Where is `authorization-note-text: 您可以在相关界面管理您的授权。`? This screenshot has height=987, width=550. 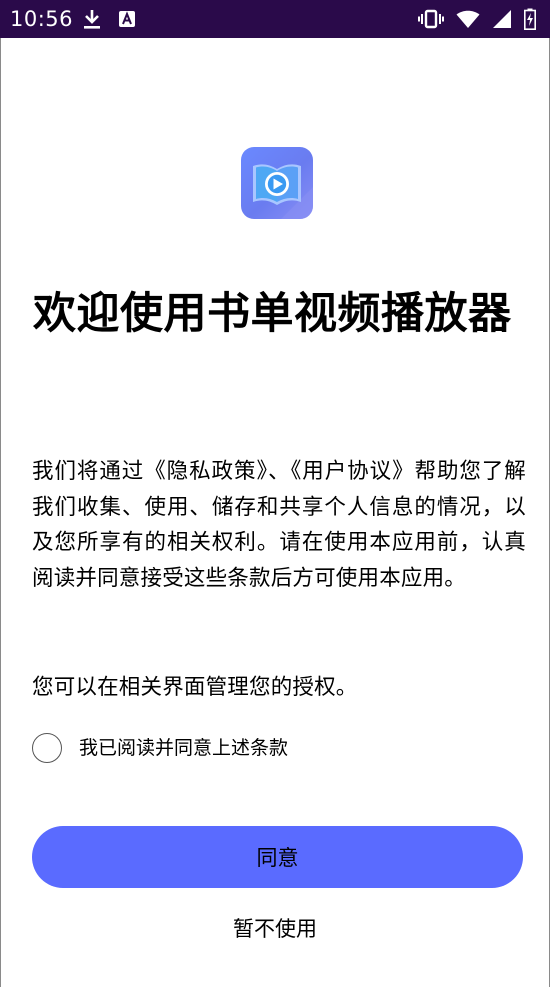
authorization-note-text: 您可以在相关界面管理您的授权。 is located at coordinates (195, 687).